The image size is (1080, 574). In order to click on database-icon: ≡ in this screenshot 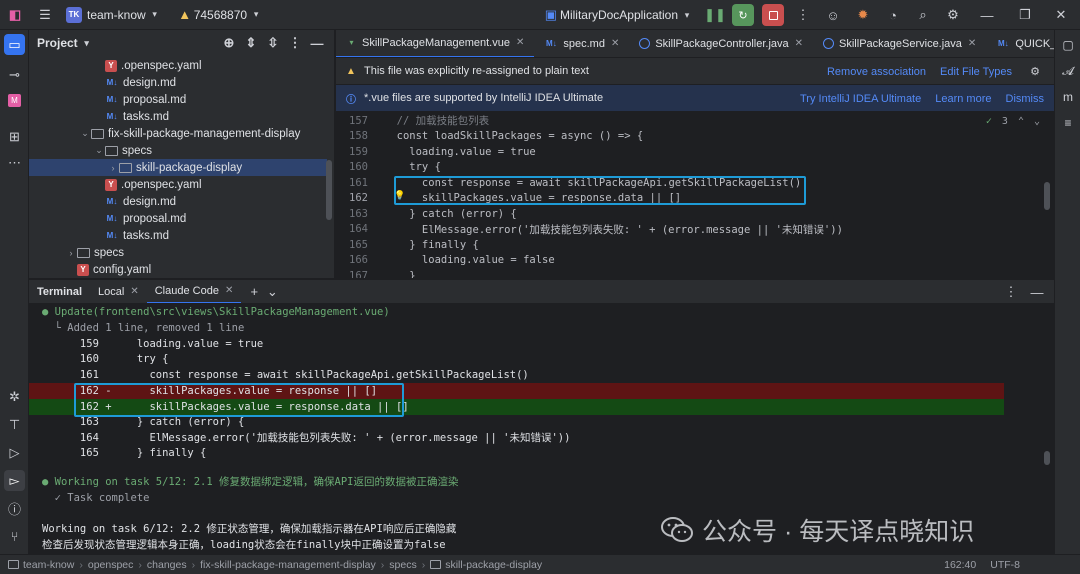, I will do `click(1068, 123)`.